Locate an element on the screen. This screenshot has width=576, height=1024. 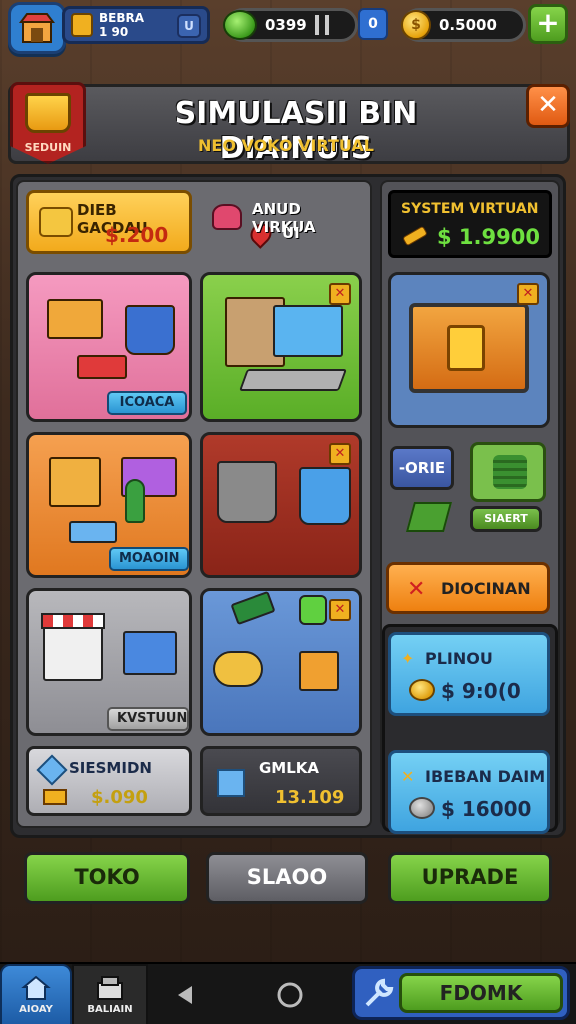
toko-button: TOKO is located at coordinates (107, 878).